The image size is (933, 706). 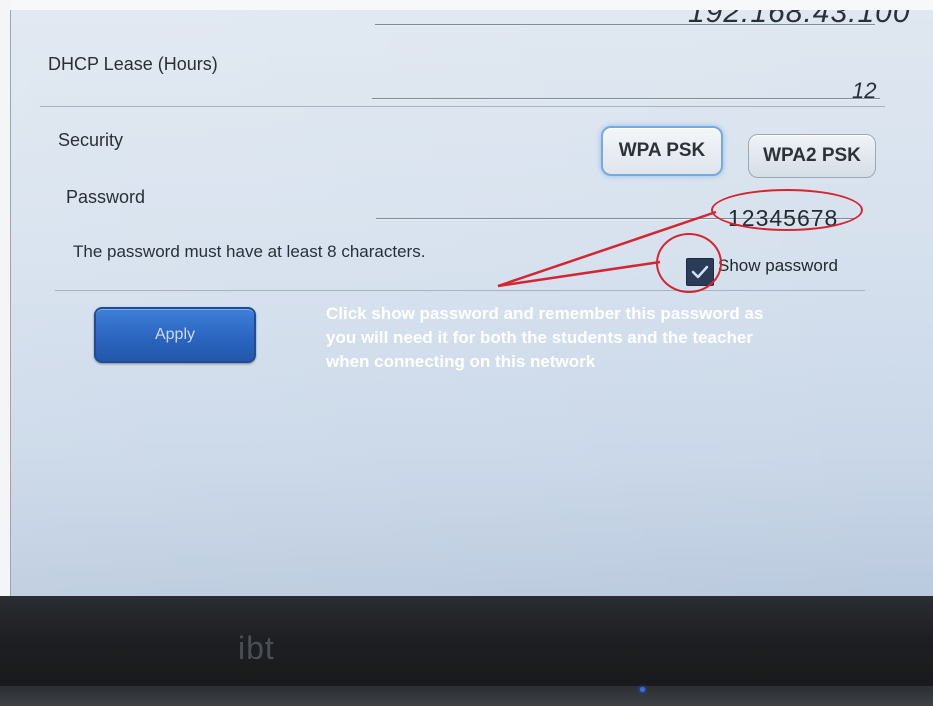 I want to click on device-brand-logo: ibt, so click(x=256, y=648).